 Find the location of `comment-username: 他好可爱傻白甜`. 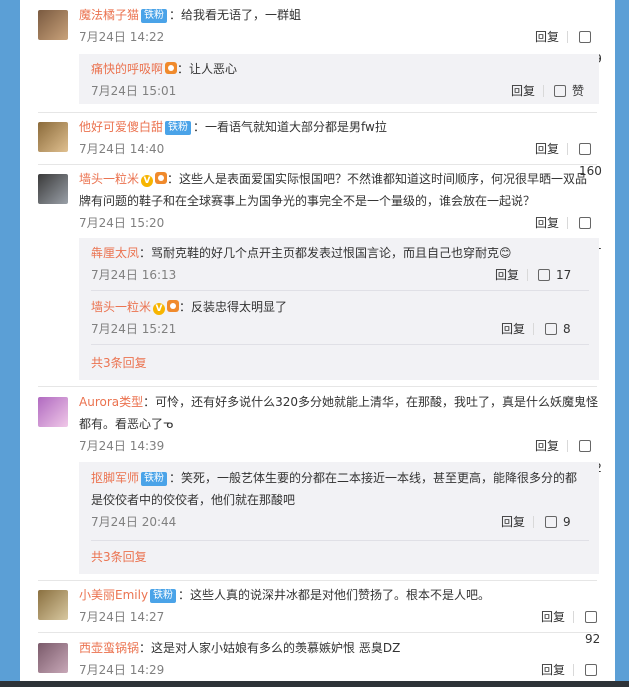

comment-username: 他好可爱傻白甜 is located at coordinates (121, 127).